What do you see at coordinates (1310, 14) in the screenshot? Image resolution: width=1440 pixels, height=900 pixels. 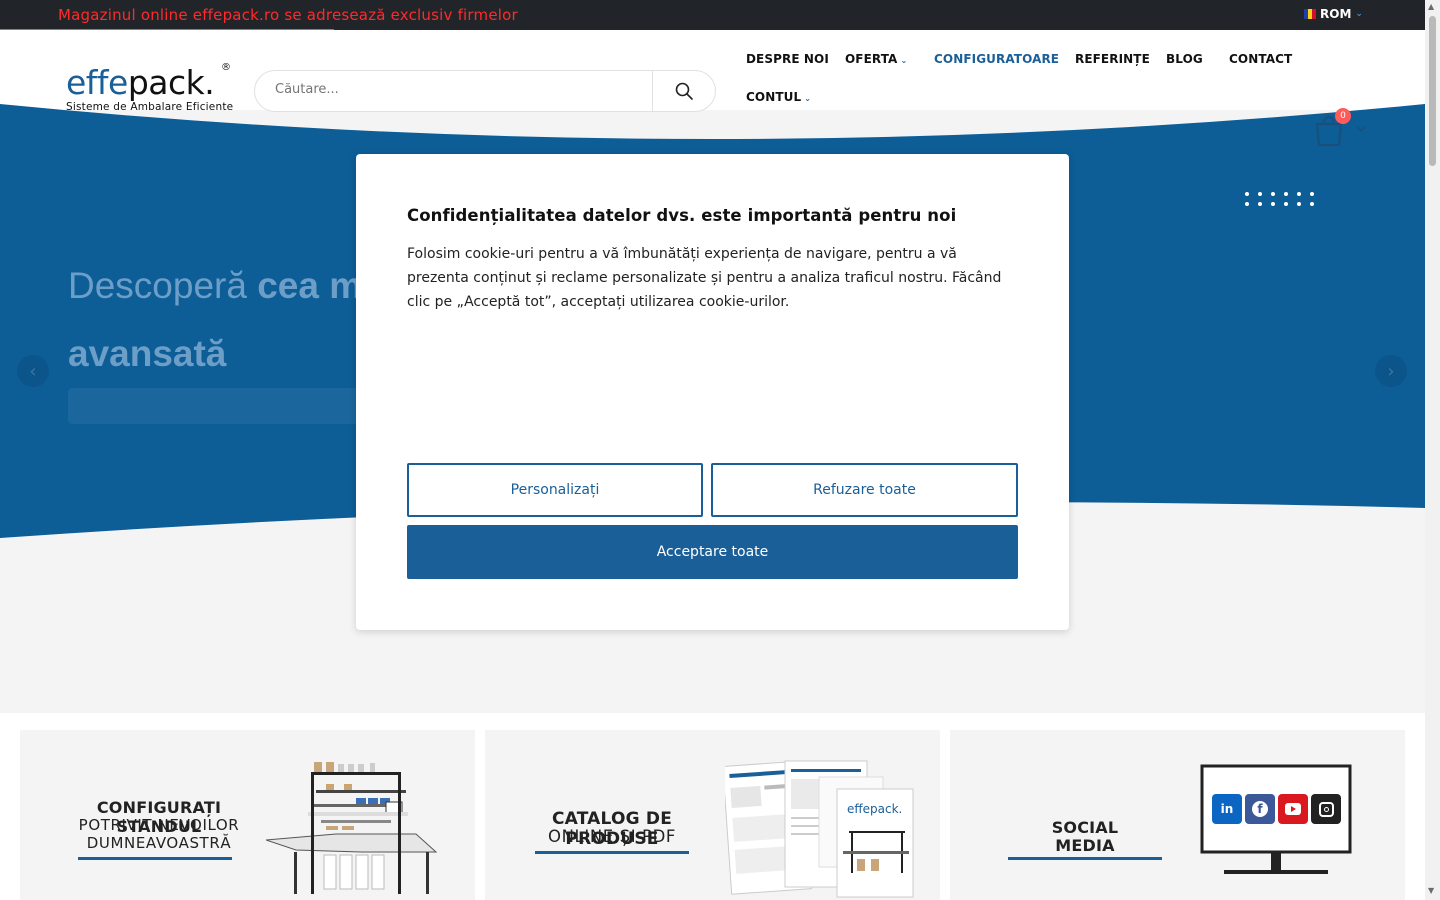 I see `romania-flag-icon` at bounding box center [1310, 14].